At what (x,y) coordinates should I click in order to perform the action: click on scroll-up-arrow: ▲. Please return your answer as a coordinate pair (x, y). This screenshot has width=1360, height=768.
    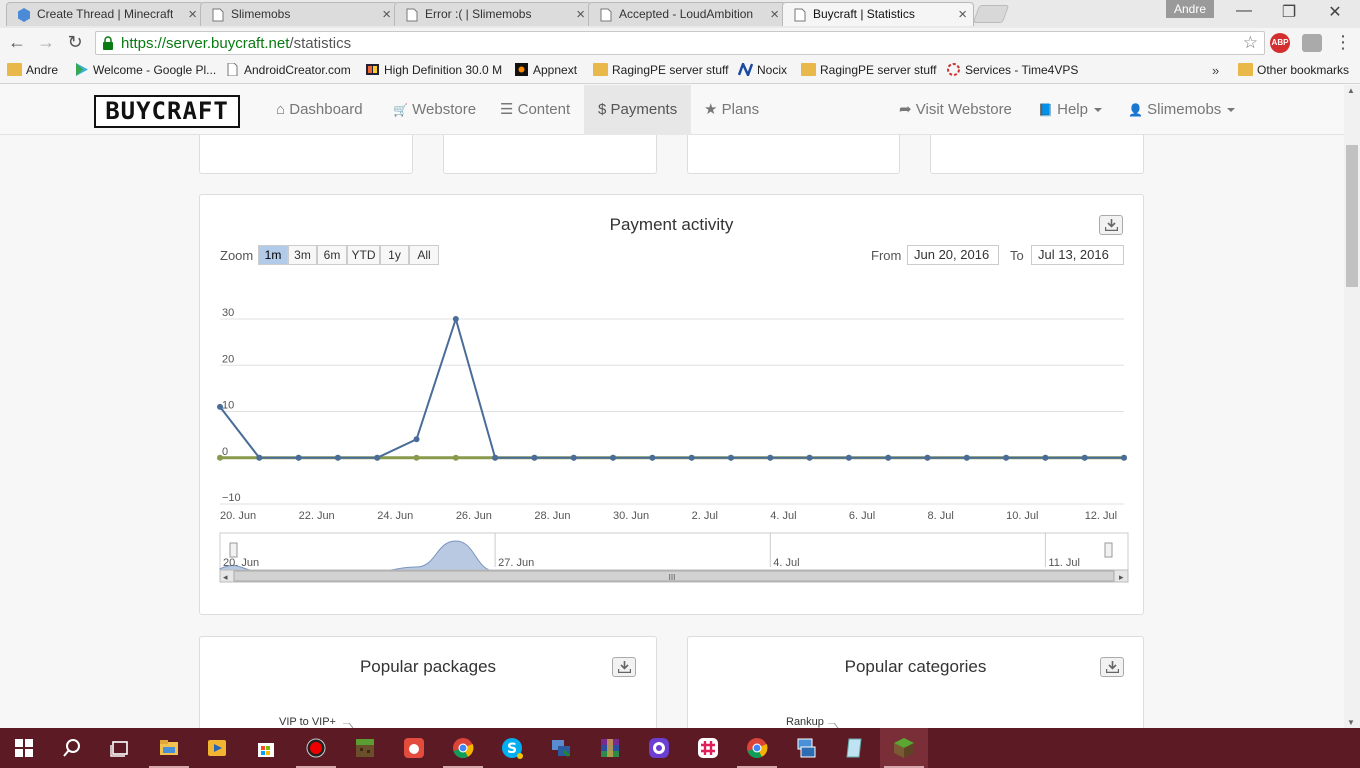
    Looking at the image, I should click on (1351, 90).